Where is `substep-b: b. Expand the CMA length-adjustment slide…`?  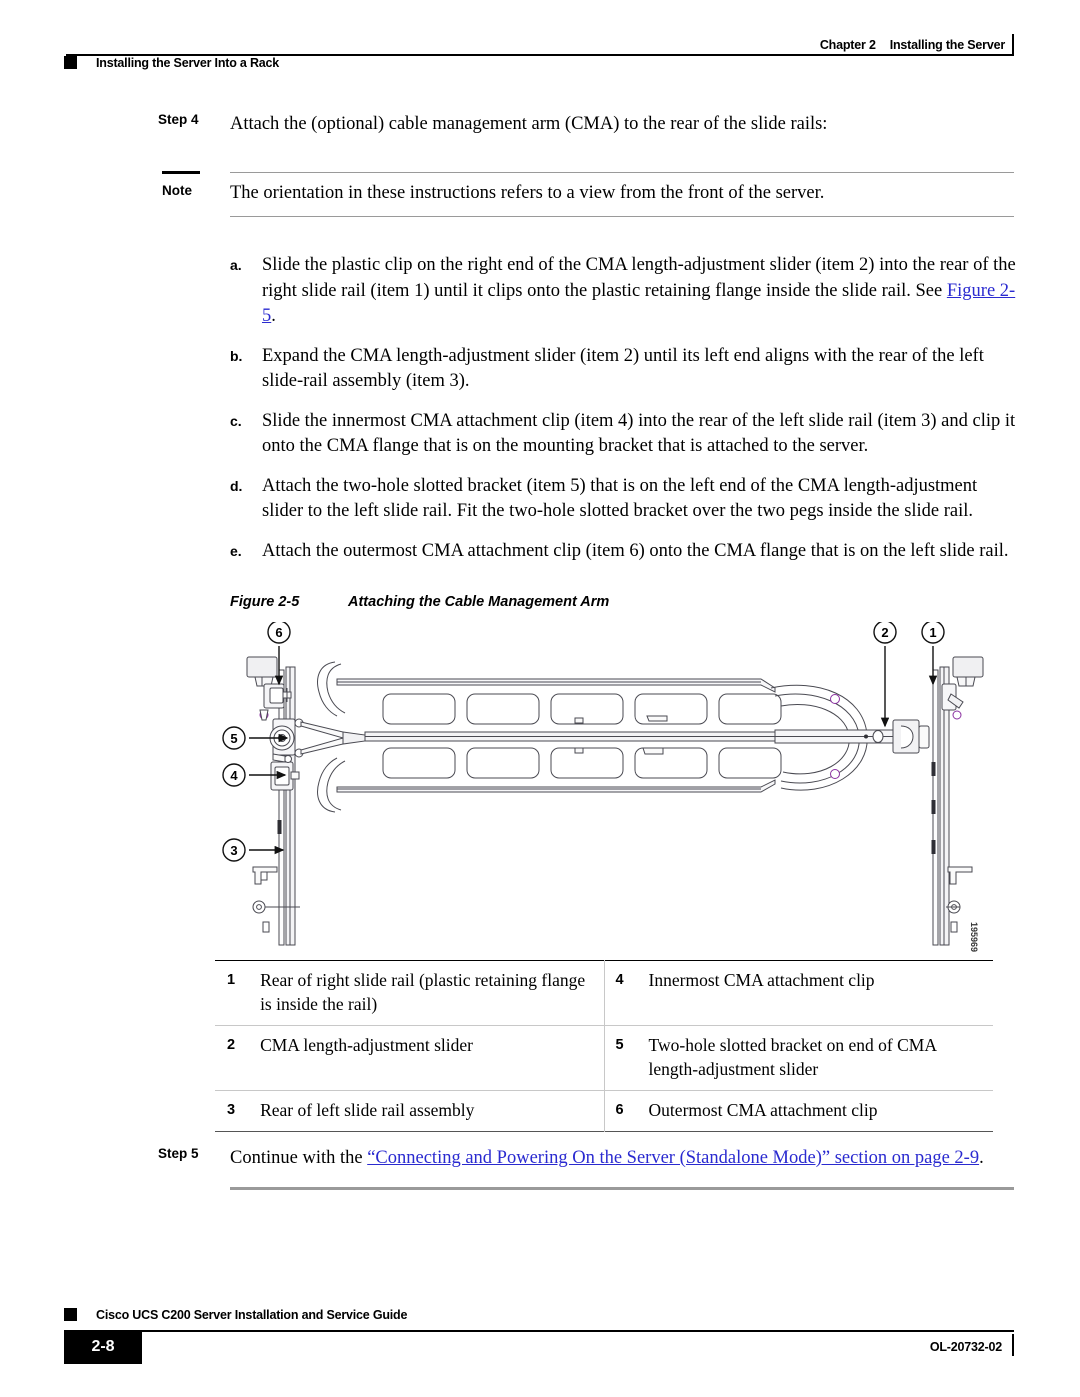
substep-b: b. Expand the CMA length-adjustment slide… is located at coordinates (626, 369).